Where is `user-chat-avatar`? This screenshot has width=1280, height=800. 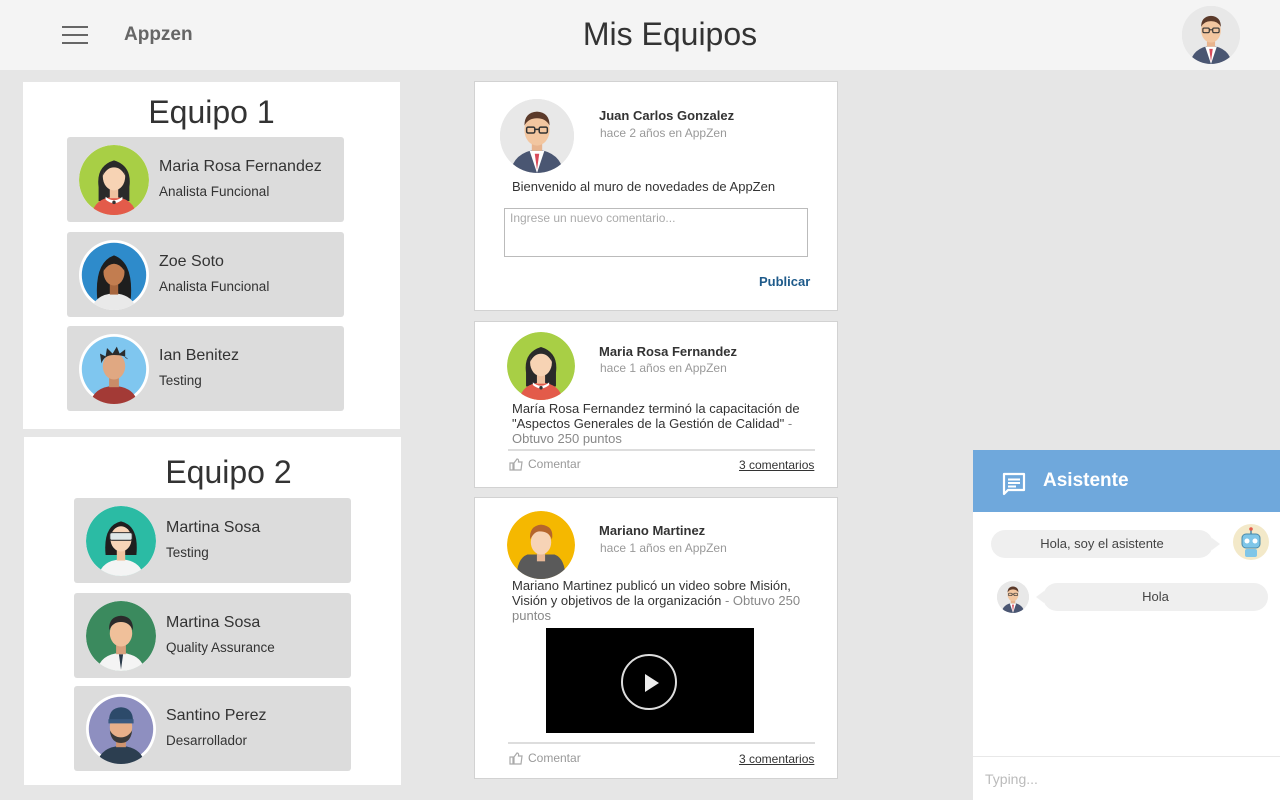
user-chat-avatar is located at coordinates (1013, 597).